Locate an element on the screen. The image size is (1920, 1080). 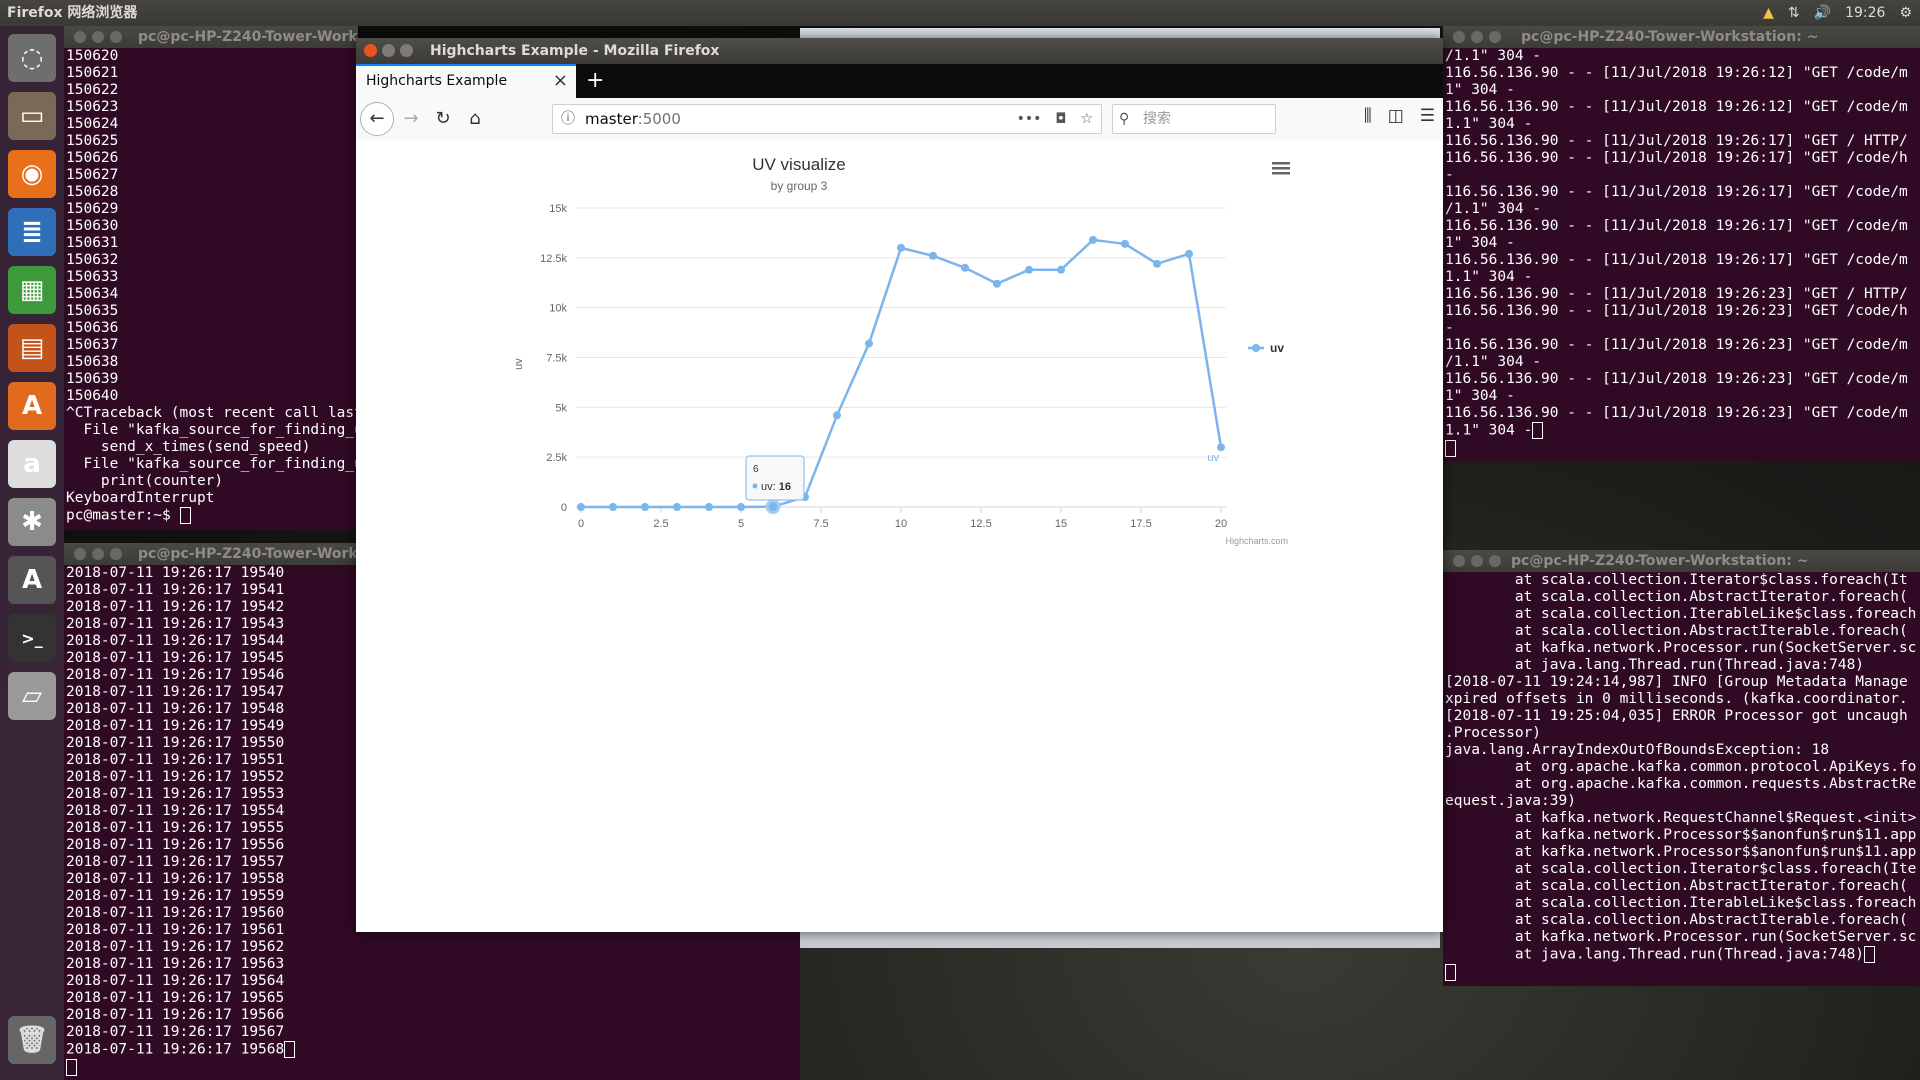
writer-icon: ≣ is located at coordinates (32, 232).